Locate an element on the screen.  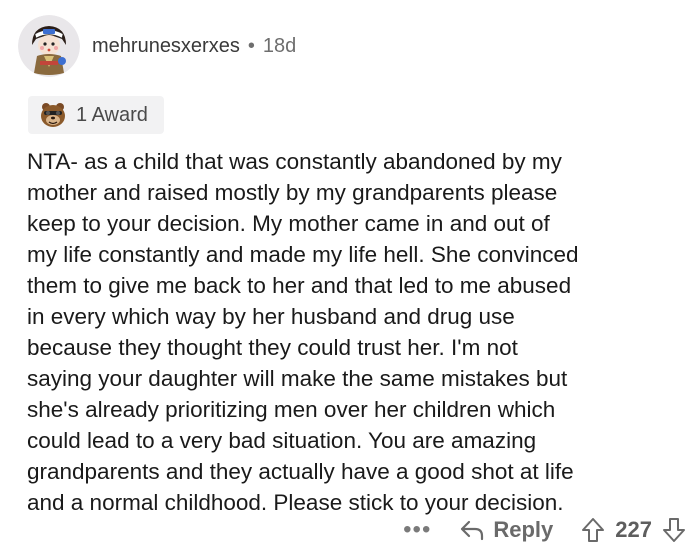
more-options-button: ••• is located at coordinates (417, 530).